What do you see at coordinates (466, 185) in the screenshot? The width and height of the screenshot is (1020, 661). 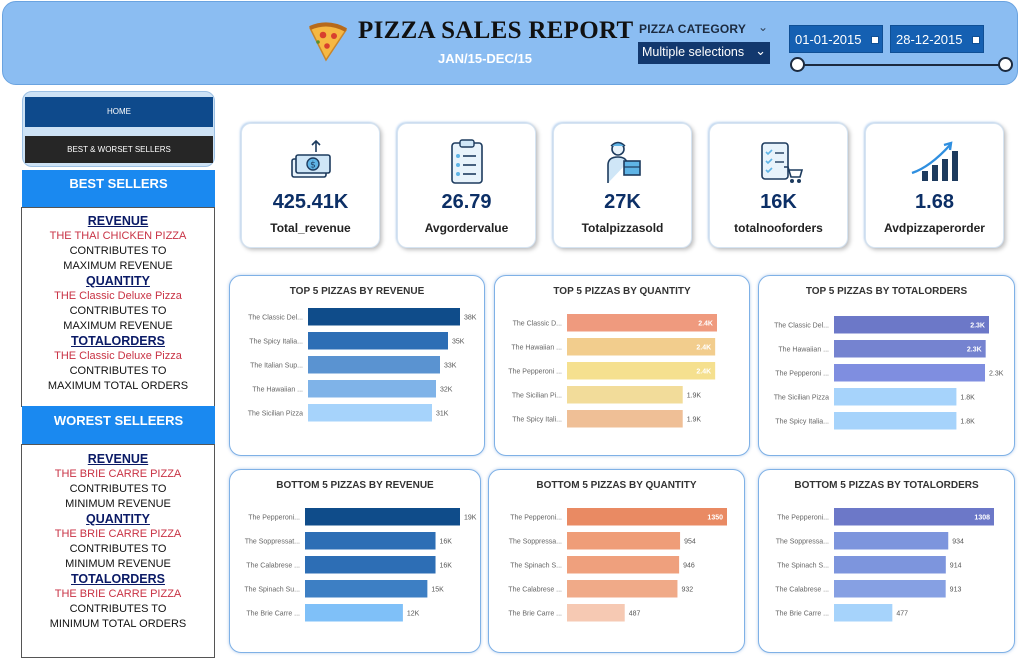 I see `kpi-card-avg-order-value: 26.79 Avgordervalue` at bounding box center [466, 185].